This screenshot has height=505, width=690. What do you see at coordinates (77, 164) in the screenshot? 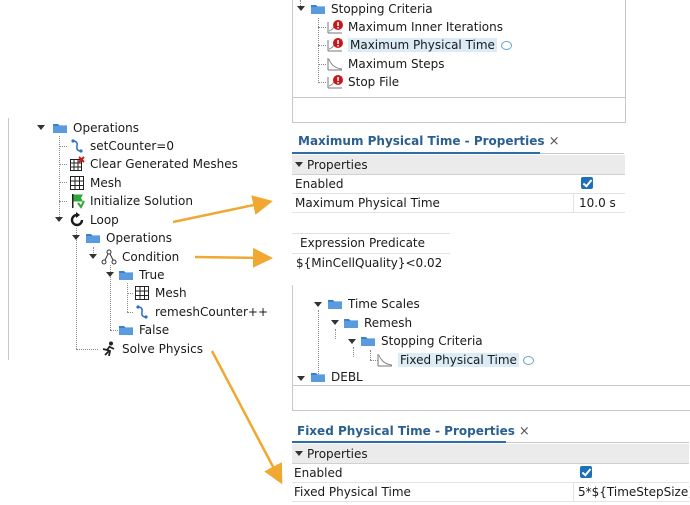
I see `clear-mesh-icon` at bounding box center [77, 164].